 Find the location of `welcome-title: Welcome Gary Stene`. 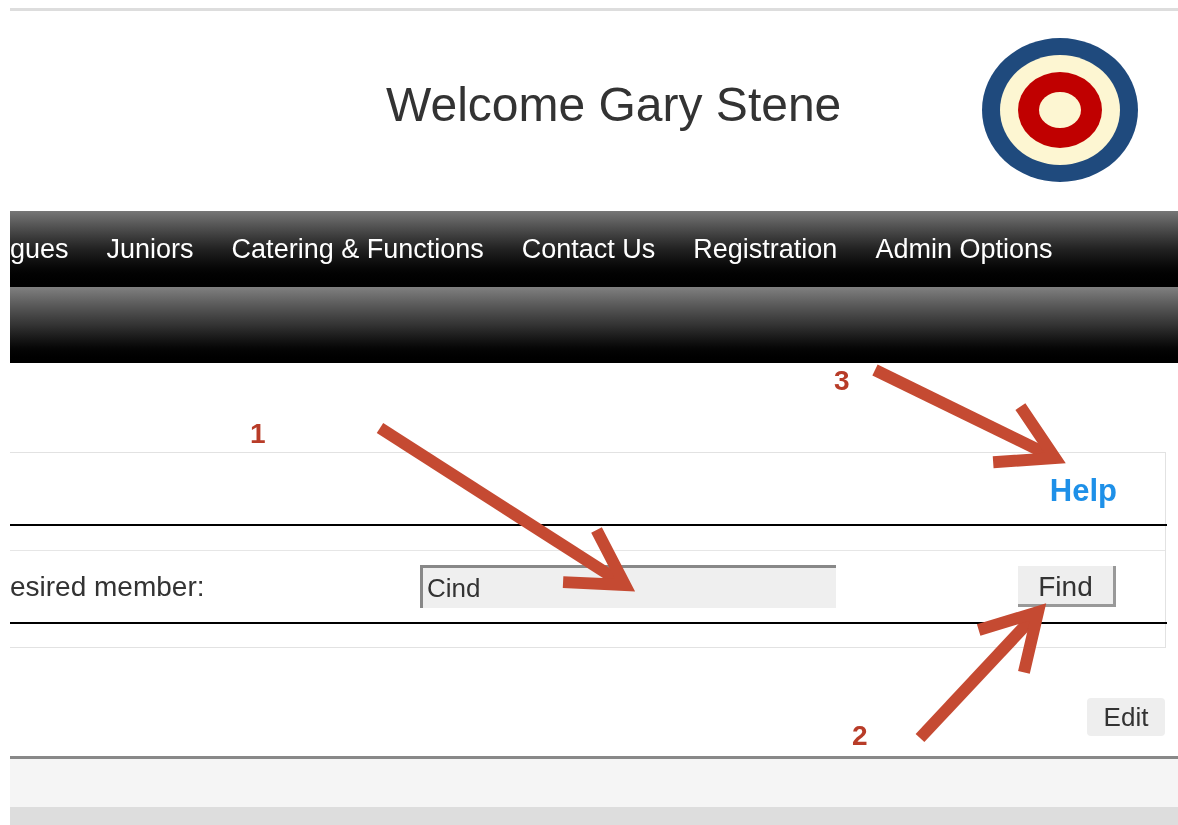

welcome-title: Welcome Gary Stene is located at coordinates (614, 105).